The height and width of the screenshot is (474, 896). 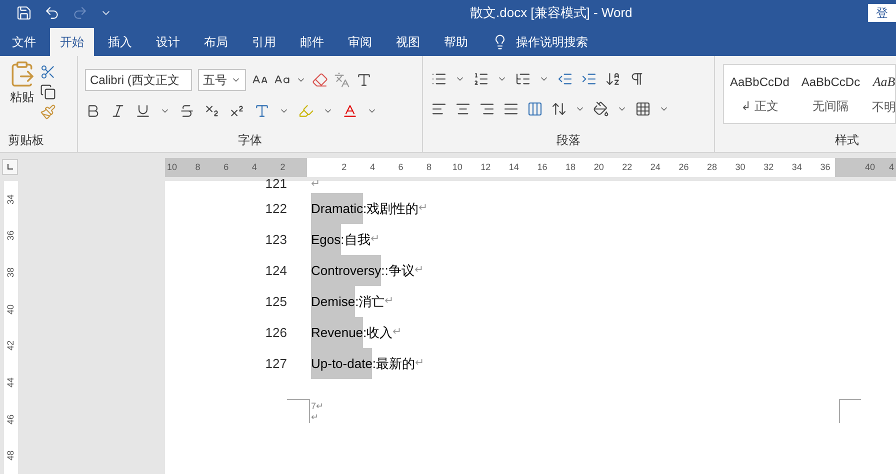 I want to click on ribbon-tab: 视图, so click(x=408, y=42).